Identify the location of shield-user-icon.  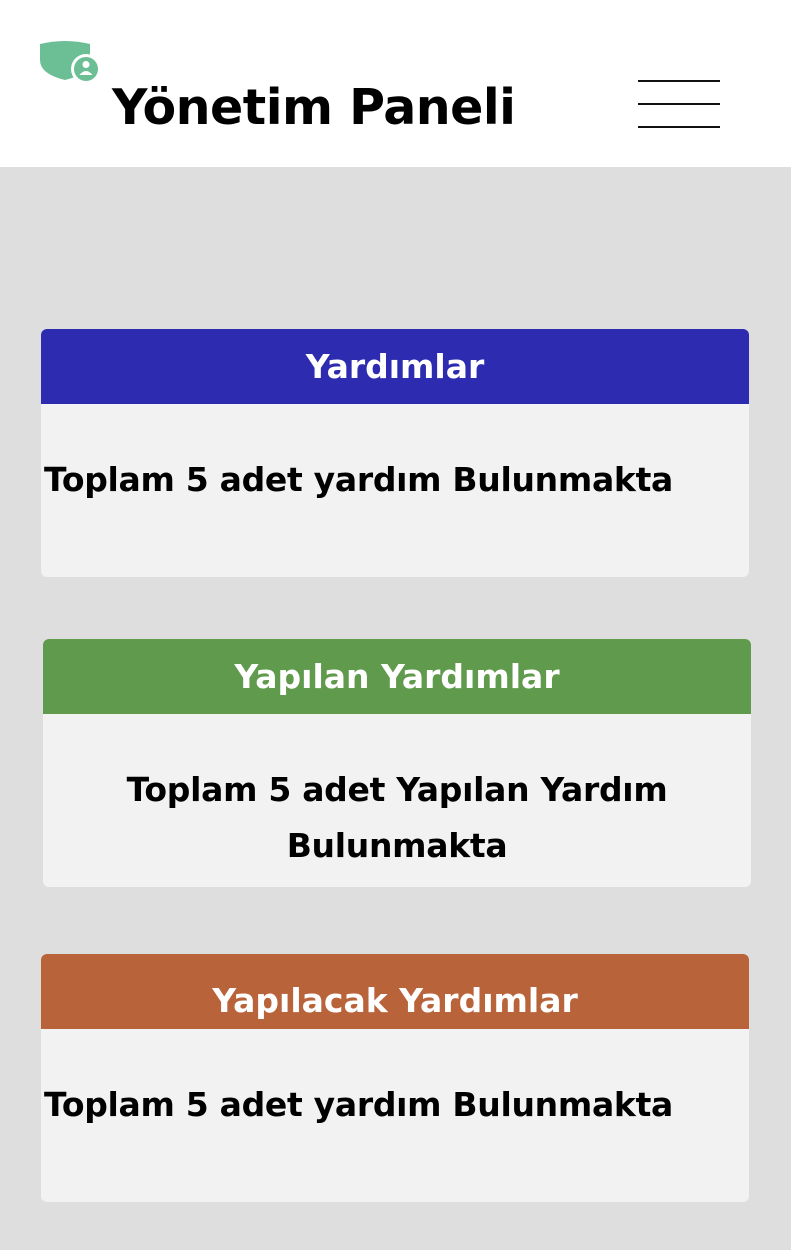
(71, 62).